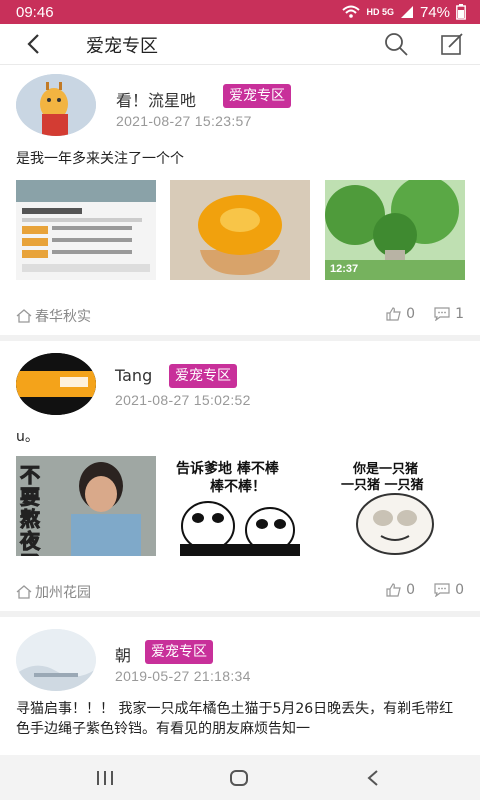 Image resolution: width=480 pixels, height=800 pixels. Describe the element at coordinates (425, 590) in the screenshot. I see `post-stats: 0 0` at that location.